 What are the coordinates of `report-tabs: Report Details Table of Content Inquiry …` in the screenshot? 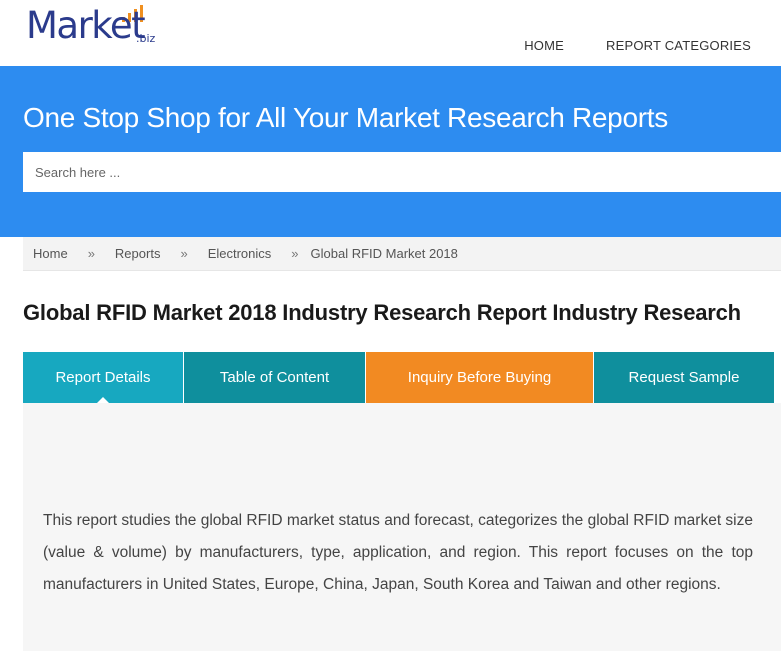 It's located at (402, 378).